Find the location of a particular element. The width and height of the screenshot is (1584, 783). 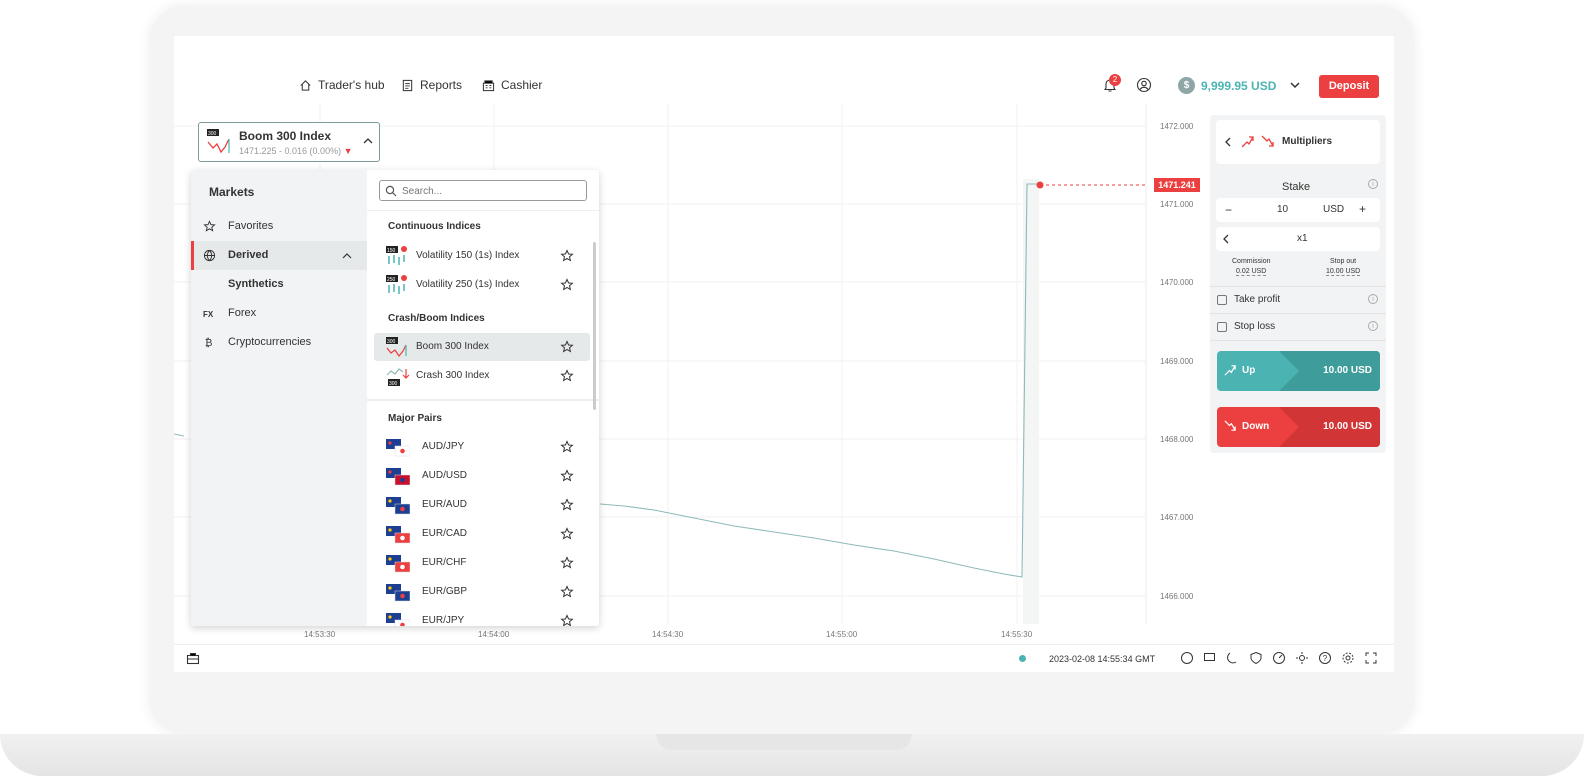

stake-label: Stake is located at coordinates (1296, 187).